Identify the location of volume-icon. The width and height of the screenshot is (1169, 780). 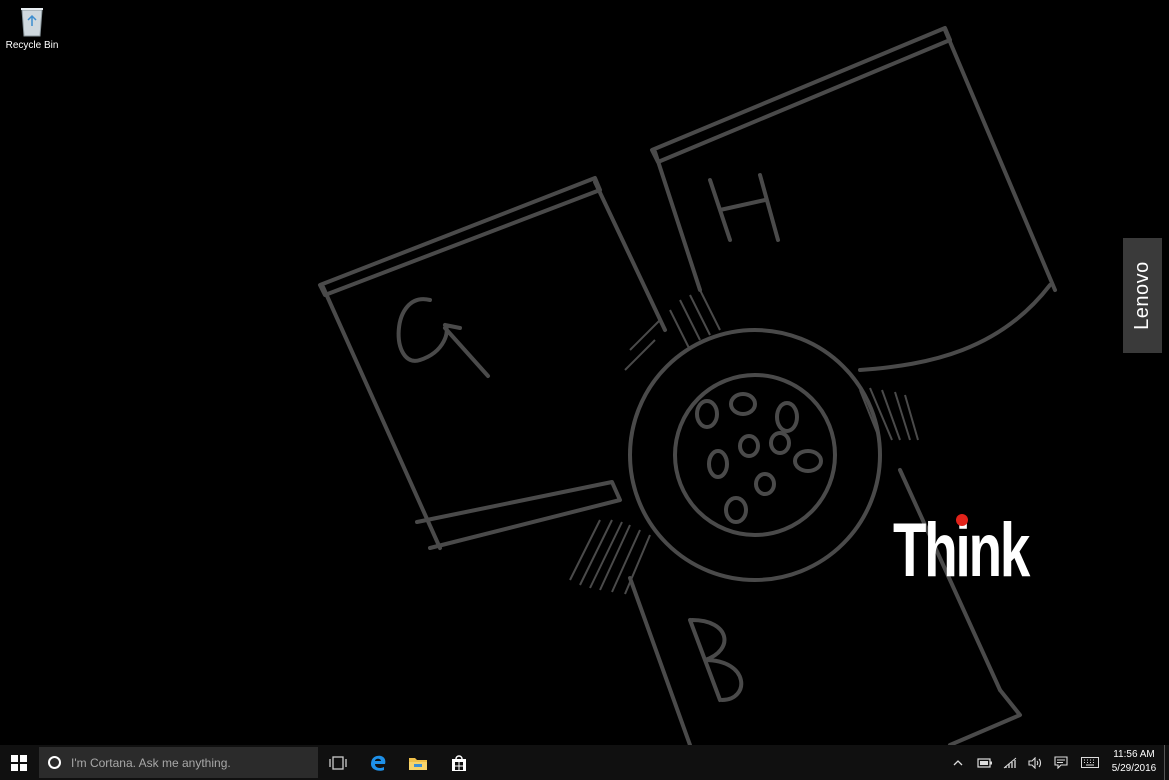
(1035, 762).